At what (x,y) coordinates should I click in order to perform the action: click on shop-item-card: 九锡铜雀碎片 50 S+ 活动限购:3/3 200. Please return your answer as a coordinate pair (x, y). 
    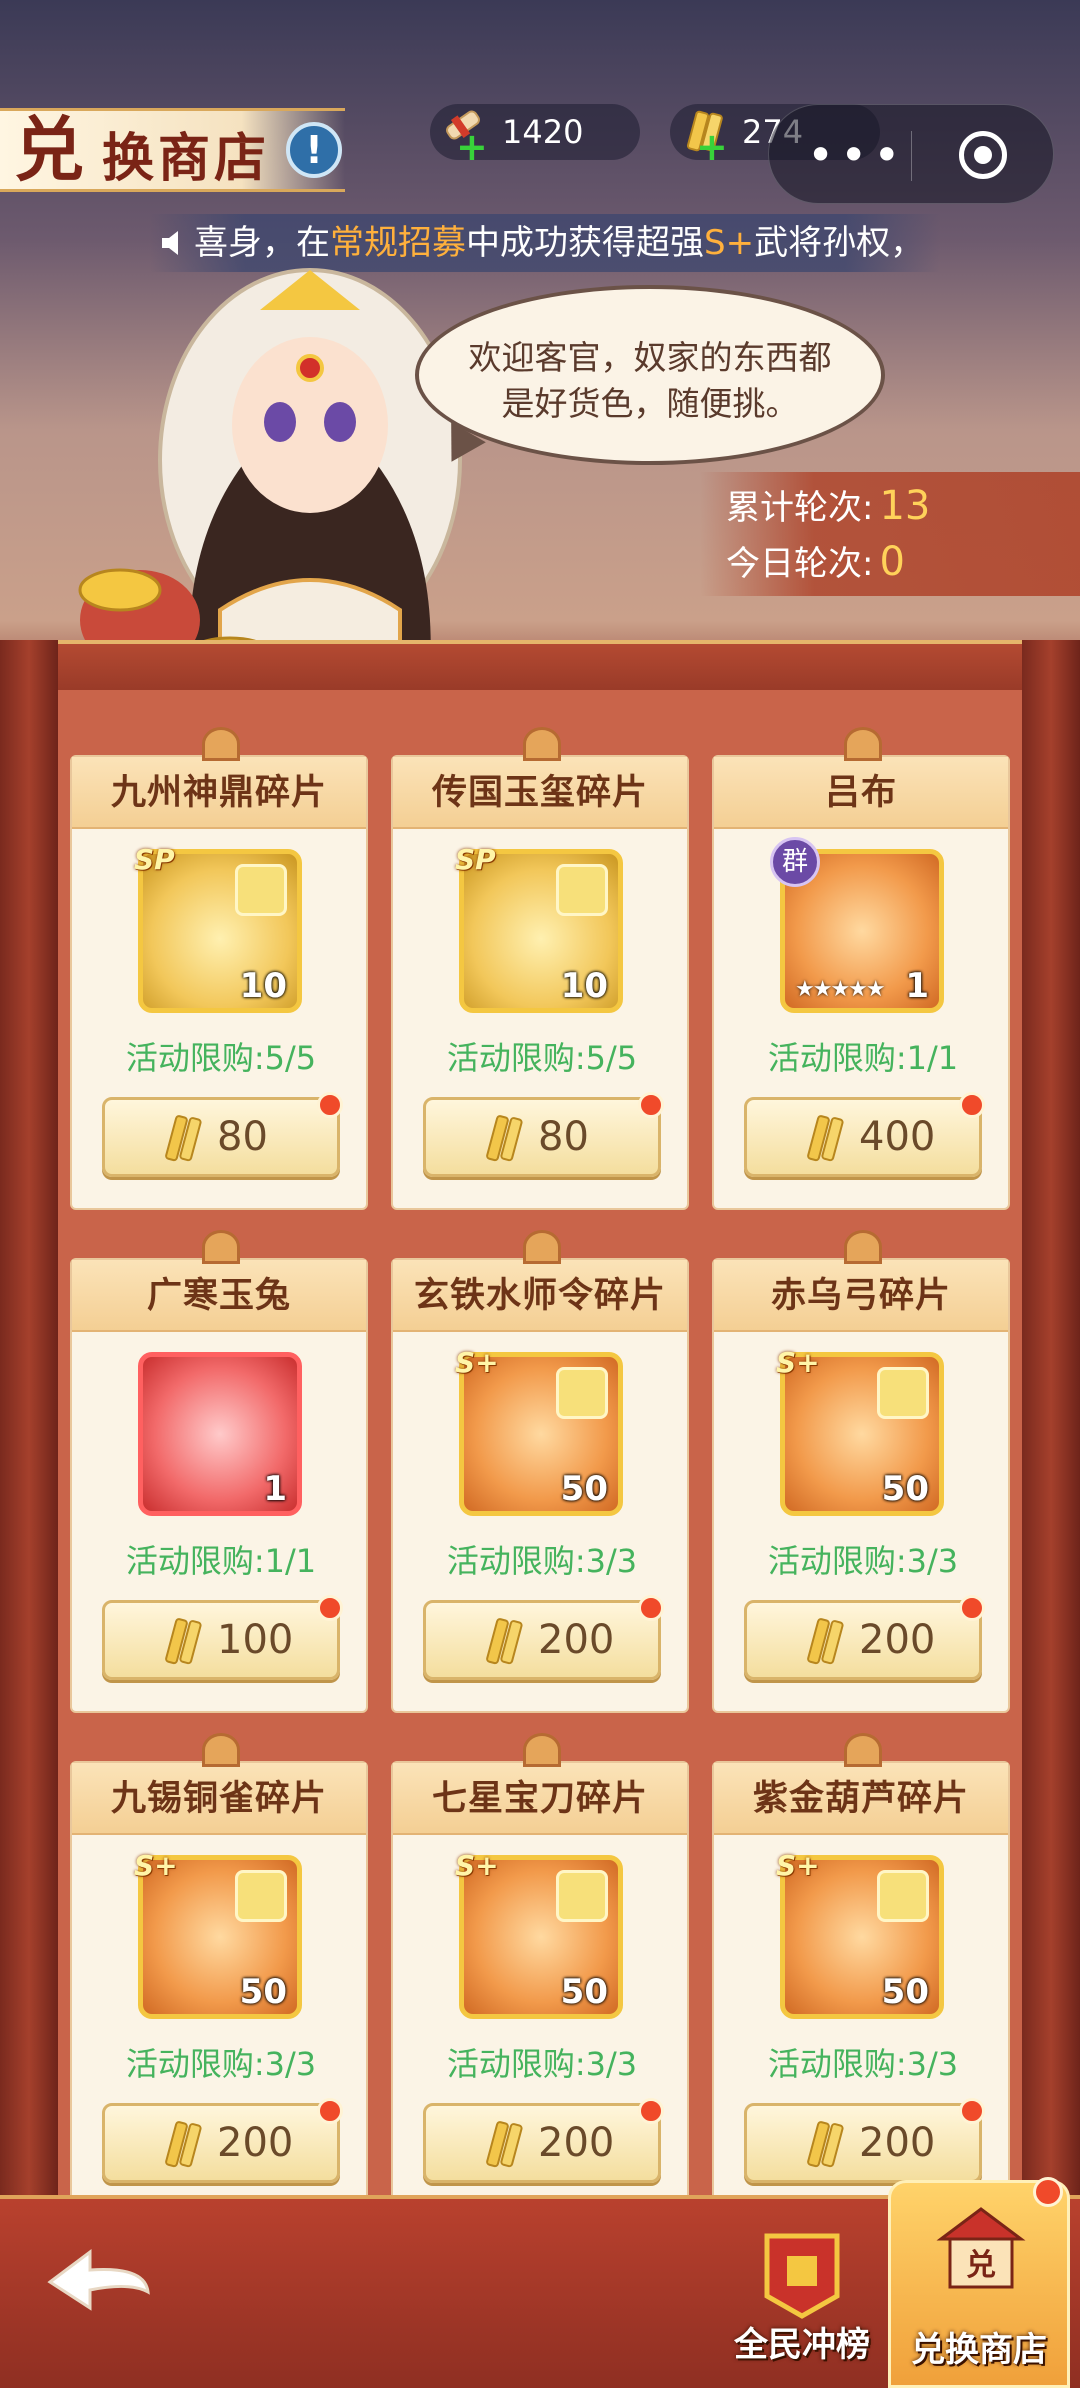
    Looking at the image, I should click on (219, 1974).